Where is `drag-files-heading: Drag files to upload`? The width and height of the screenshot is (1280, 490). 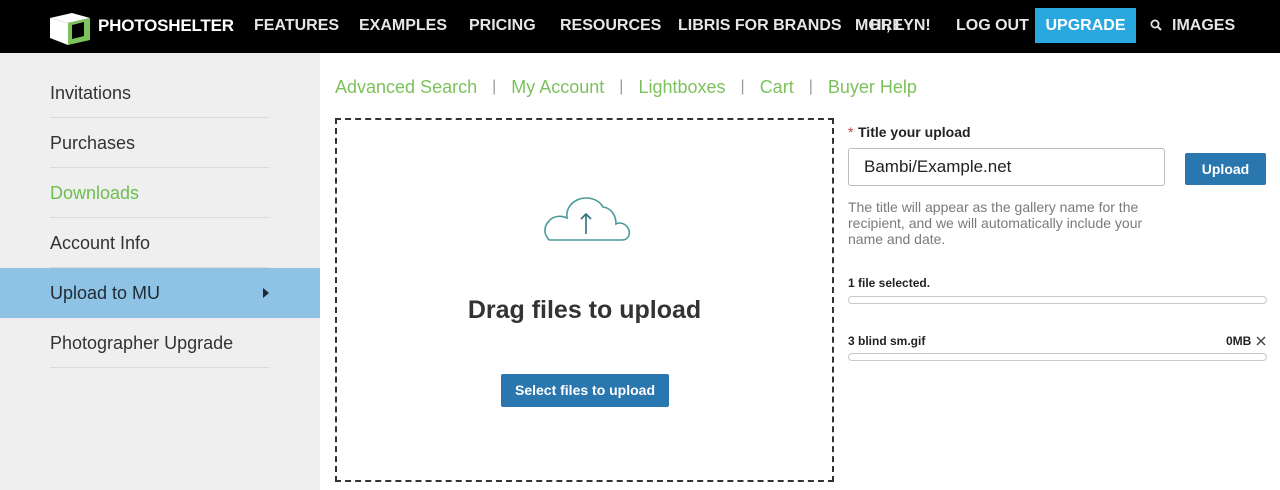 drag-files-heading: Drag files to upload is located at coordinates (584, 310).